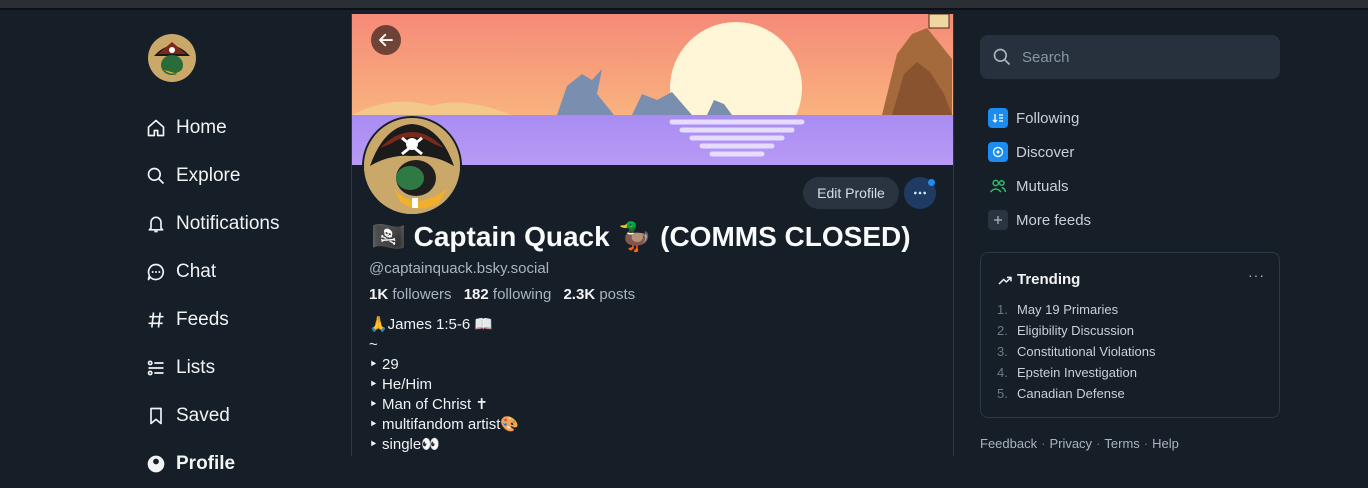 This screenshot has height=488, width=1368. I want to click on search-box, so click(1130, 57).